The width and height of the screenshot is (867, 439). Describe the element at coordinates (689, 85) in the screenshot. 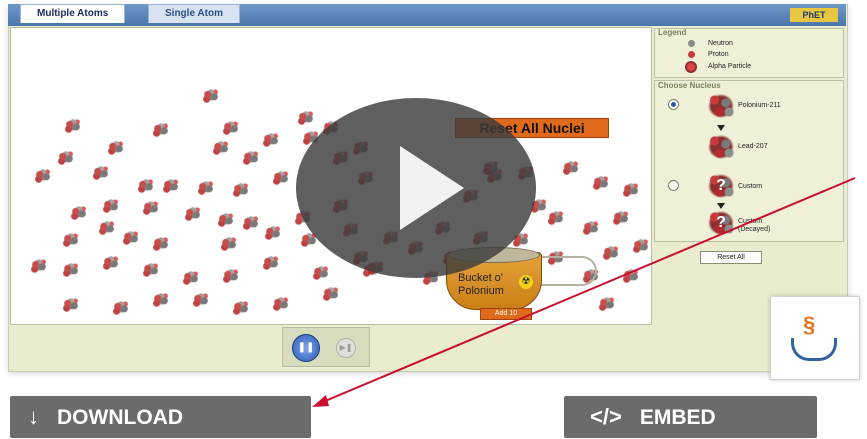

I see `choose-nucleus-title: Choose Nucleus` at that location.